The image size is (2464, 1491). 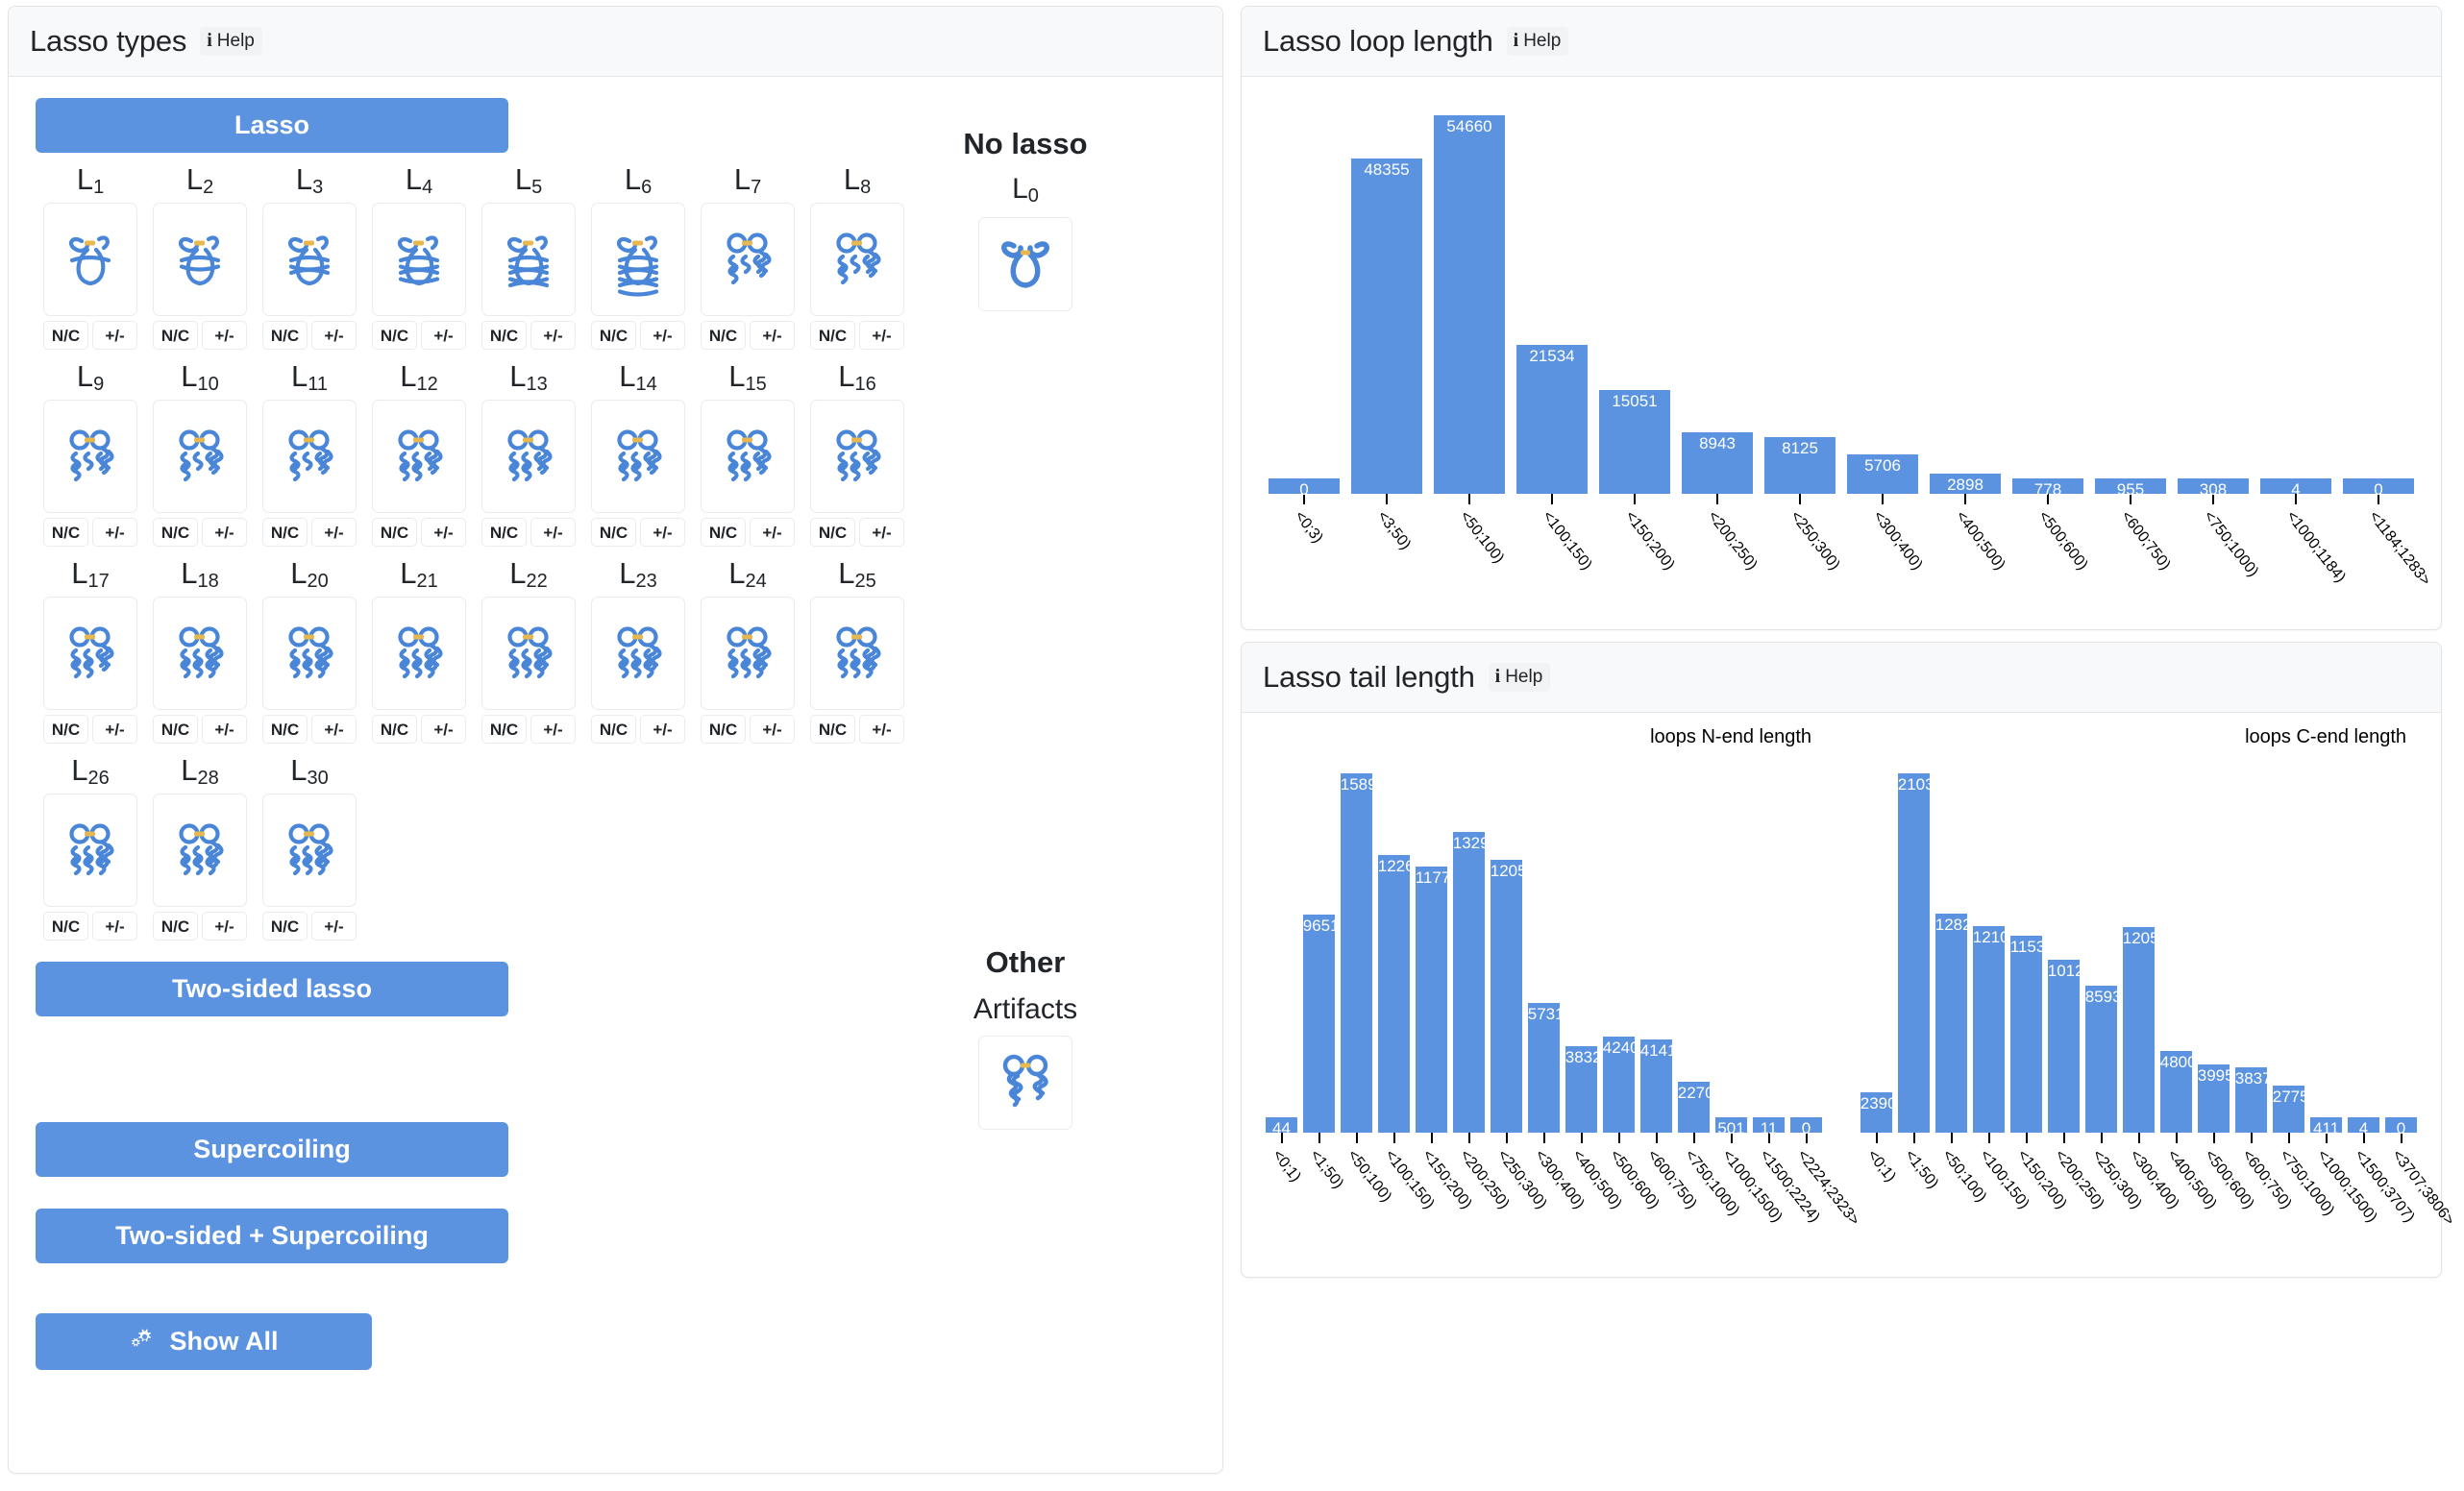 What do you see at coordinates (1537, 42) in the screenshot?
I see `loop-length-help-button: i Help` at bounding box center [1537, 42].